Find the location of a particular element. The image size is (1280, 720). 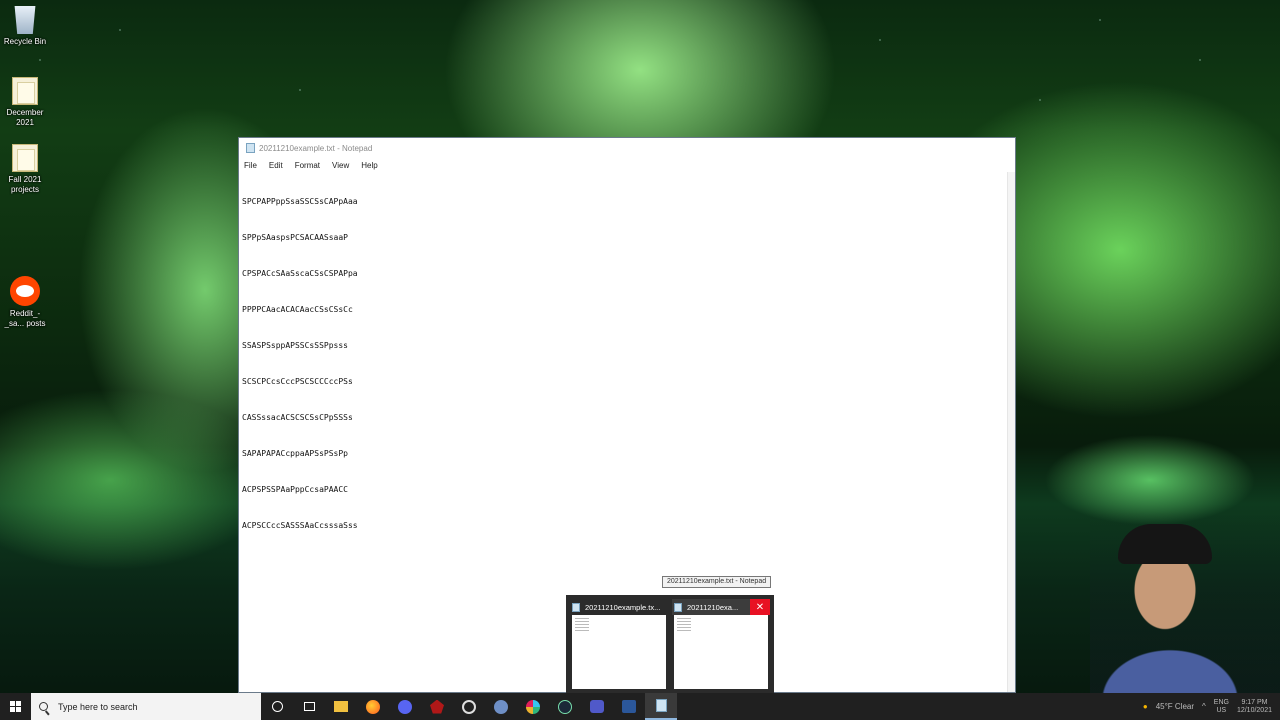

menu-file: File is located at coordinates (250, 165).